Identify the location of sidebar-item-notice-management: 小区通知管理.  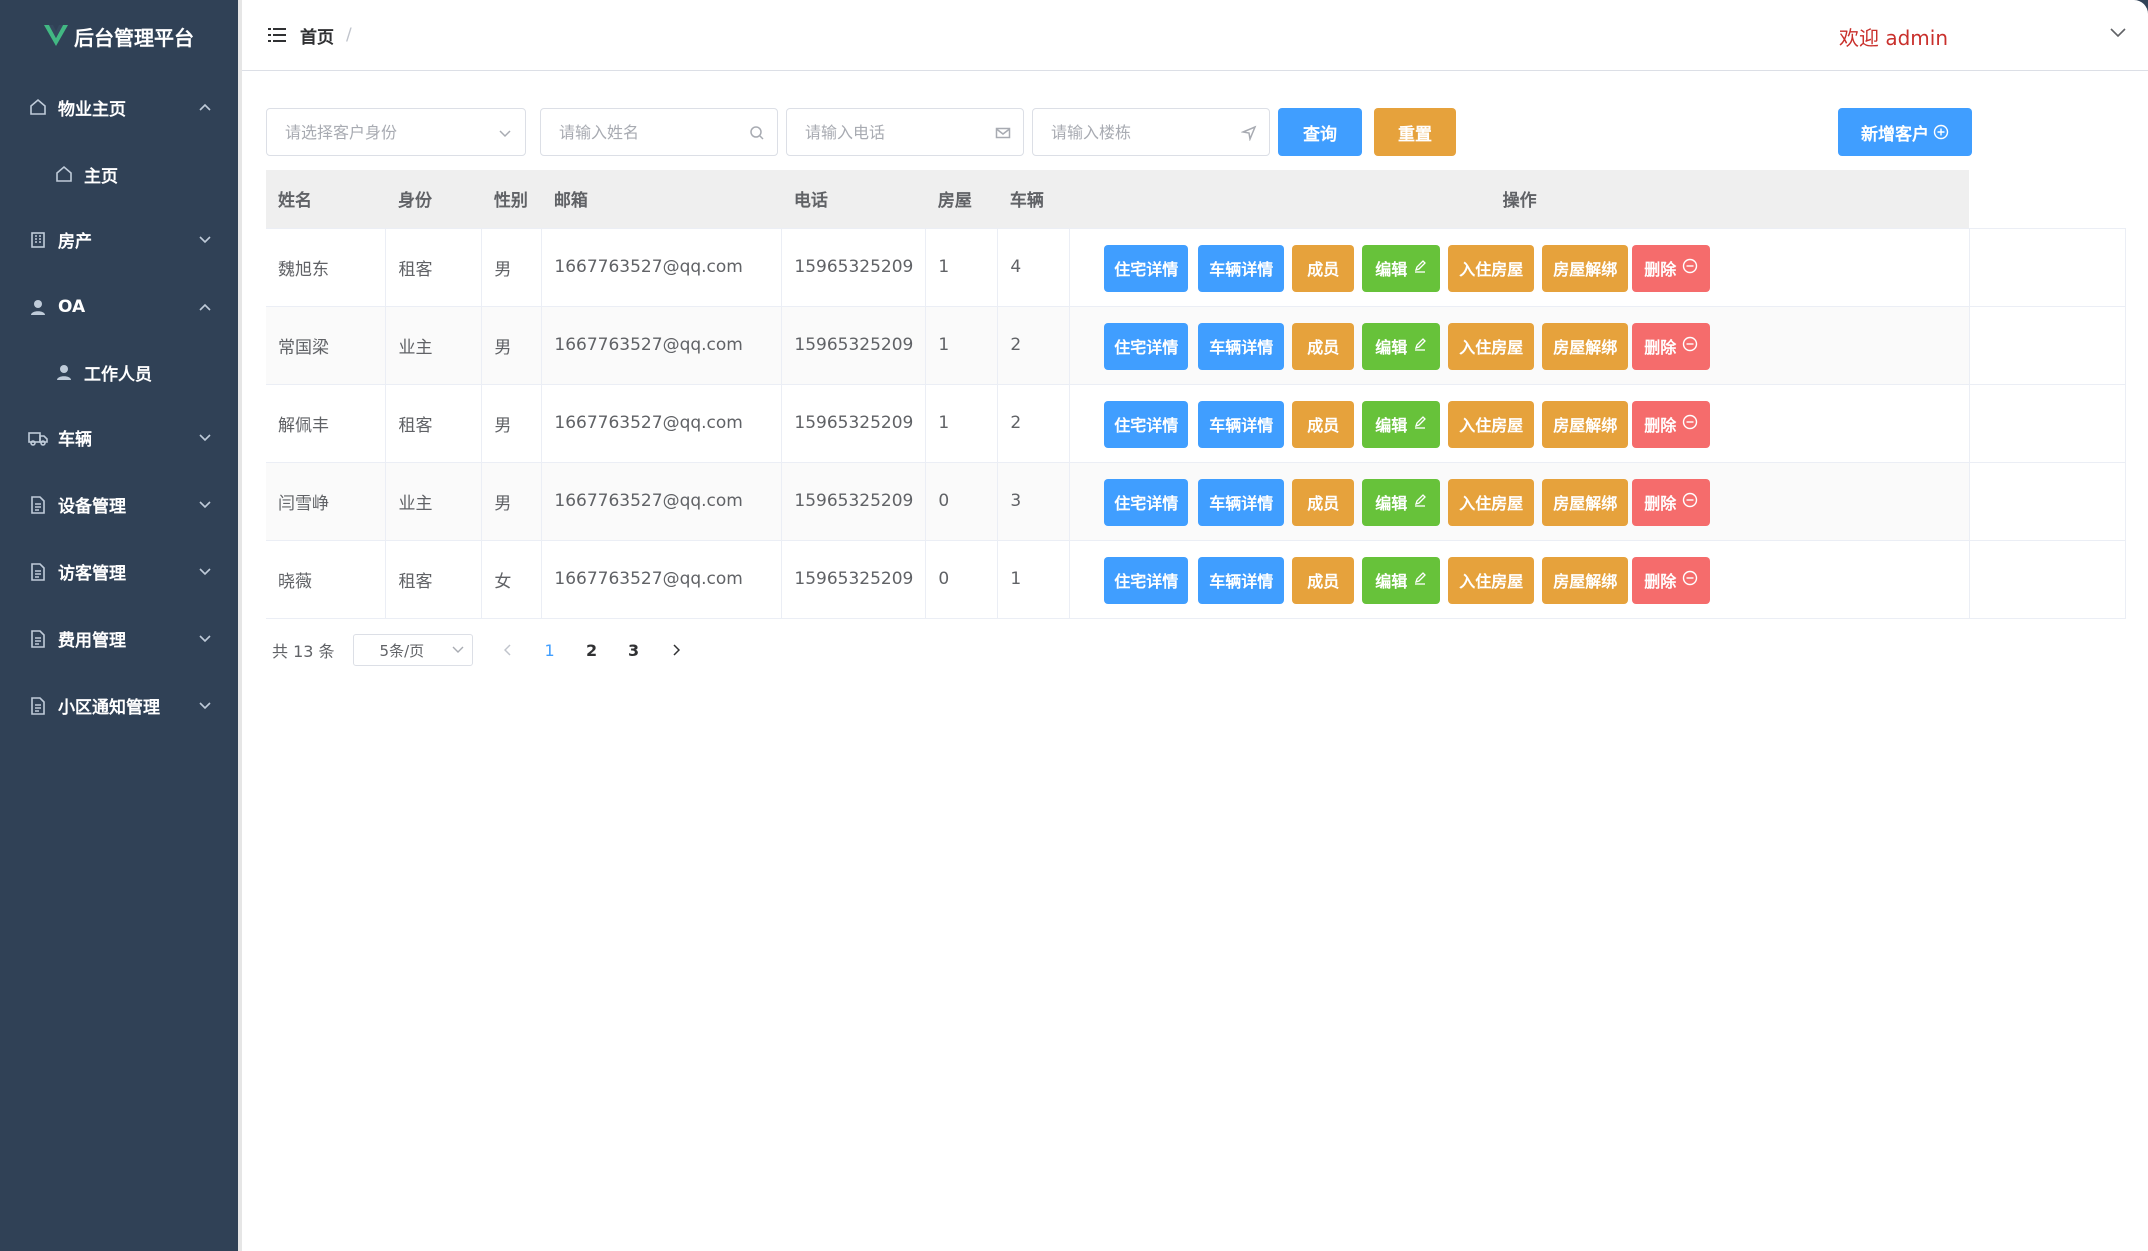
(119, 705).